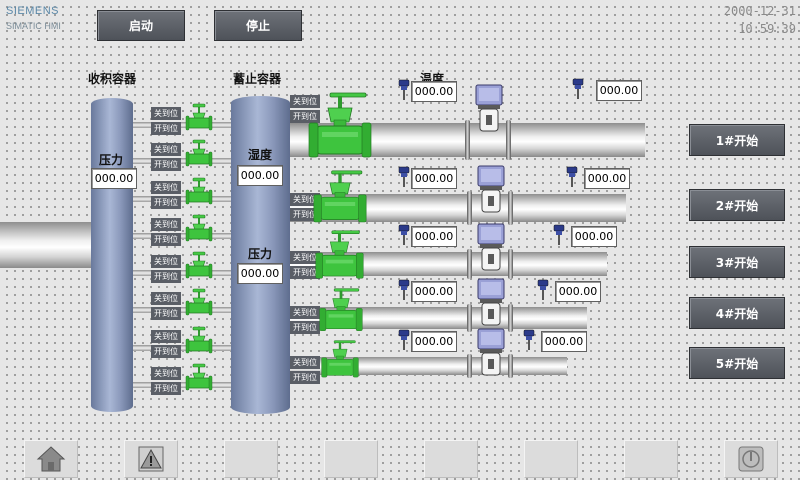 The width and height of the screenshot is (800, 480). I want to click on line-4-pressure-sensor-icon, so click(543, 290).